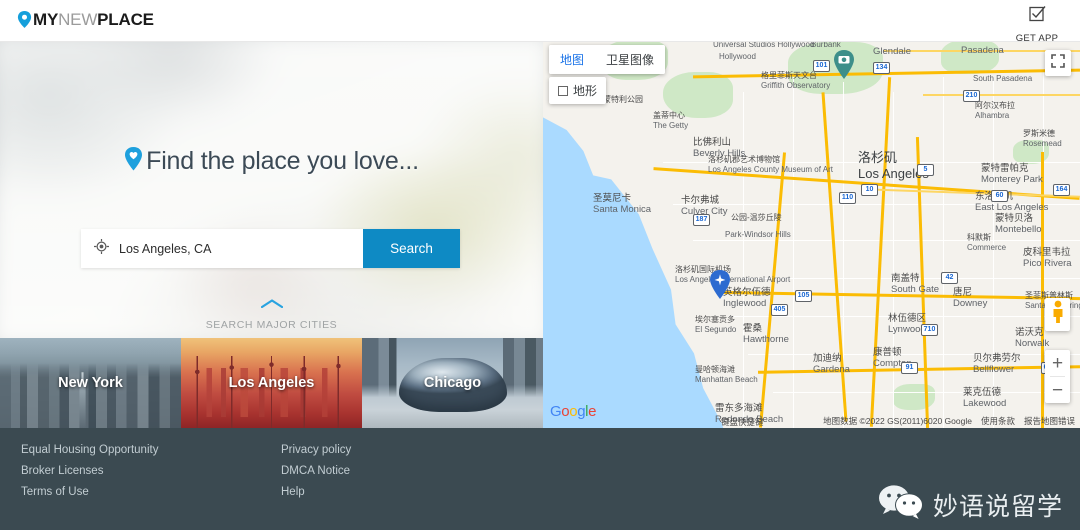  I want to click on fullscreen-button, so click(1058, 63).